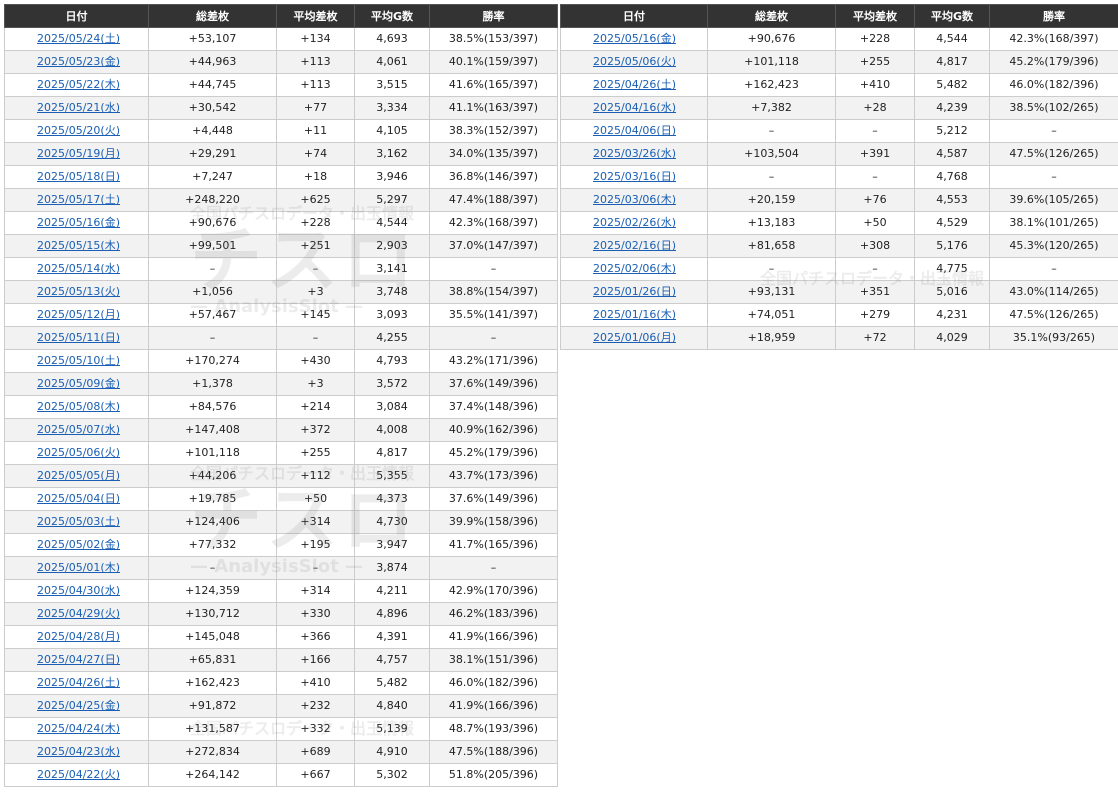 The width and height of the screenshot is (1118, 797). Describe the element at coordinates (78, 475) in the screenshot. I see `date-link: 2025/05/05(月)` at that location.